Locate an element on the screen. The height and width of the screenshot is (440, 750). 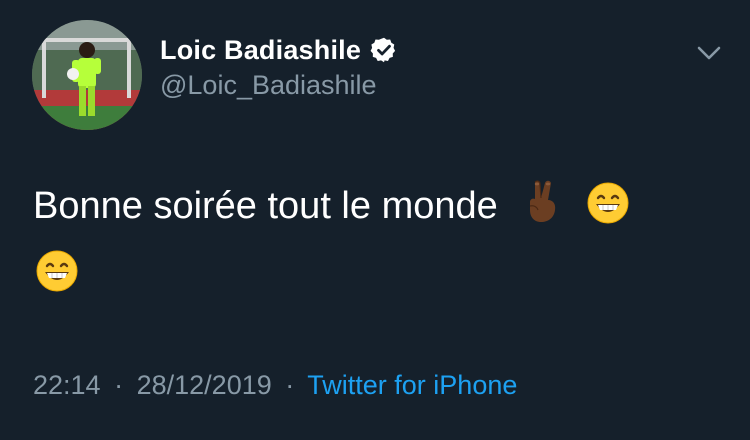
author-name-row: Loic Badiashile is located at coordinates (279, 50).